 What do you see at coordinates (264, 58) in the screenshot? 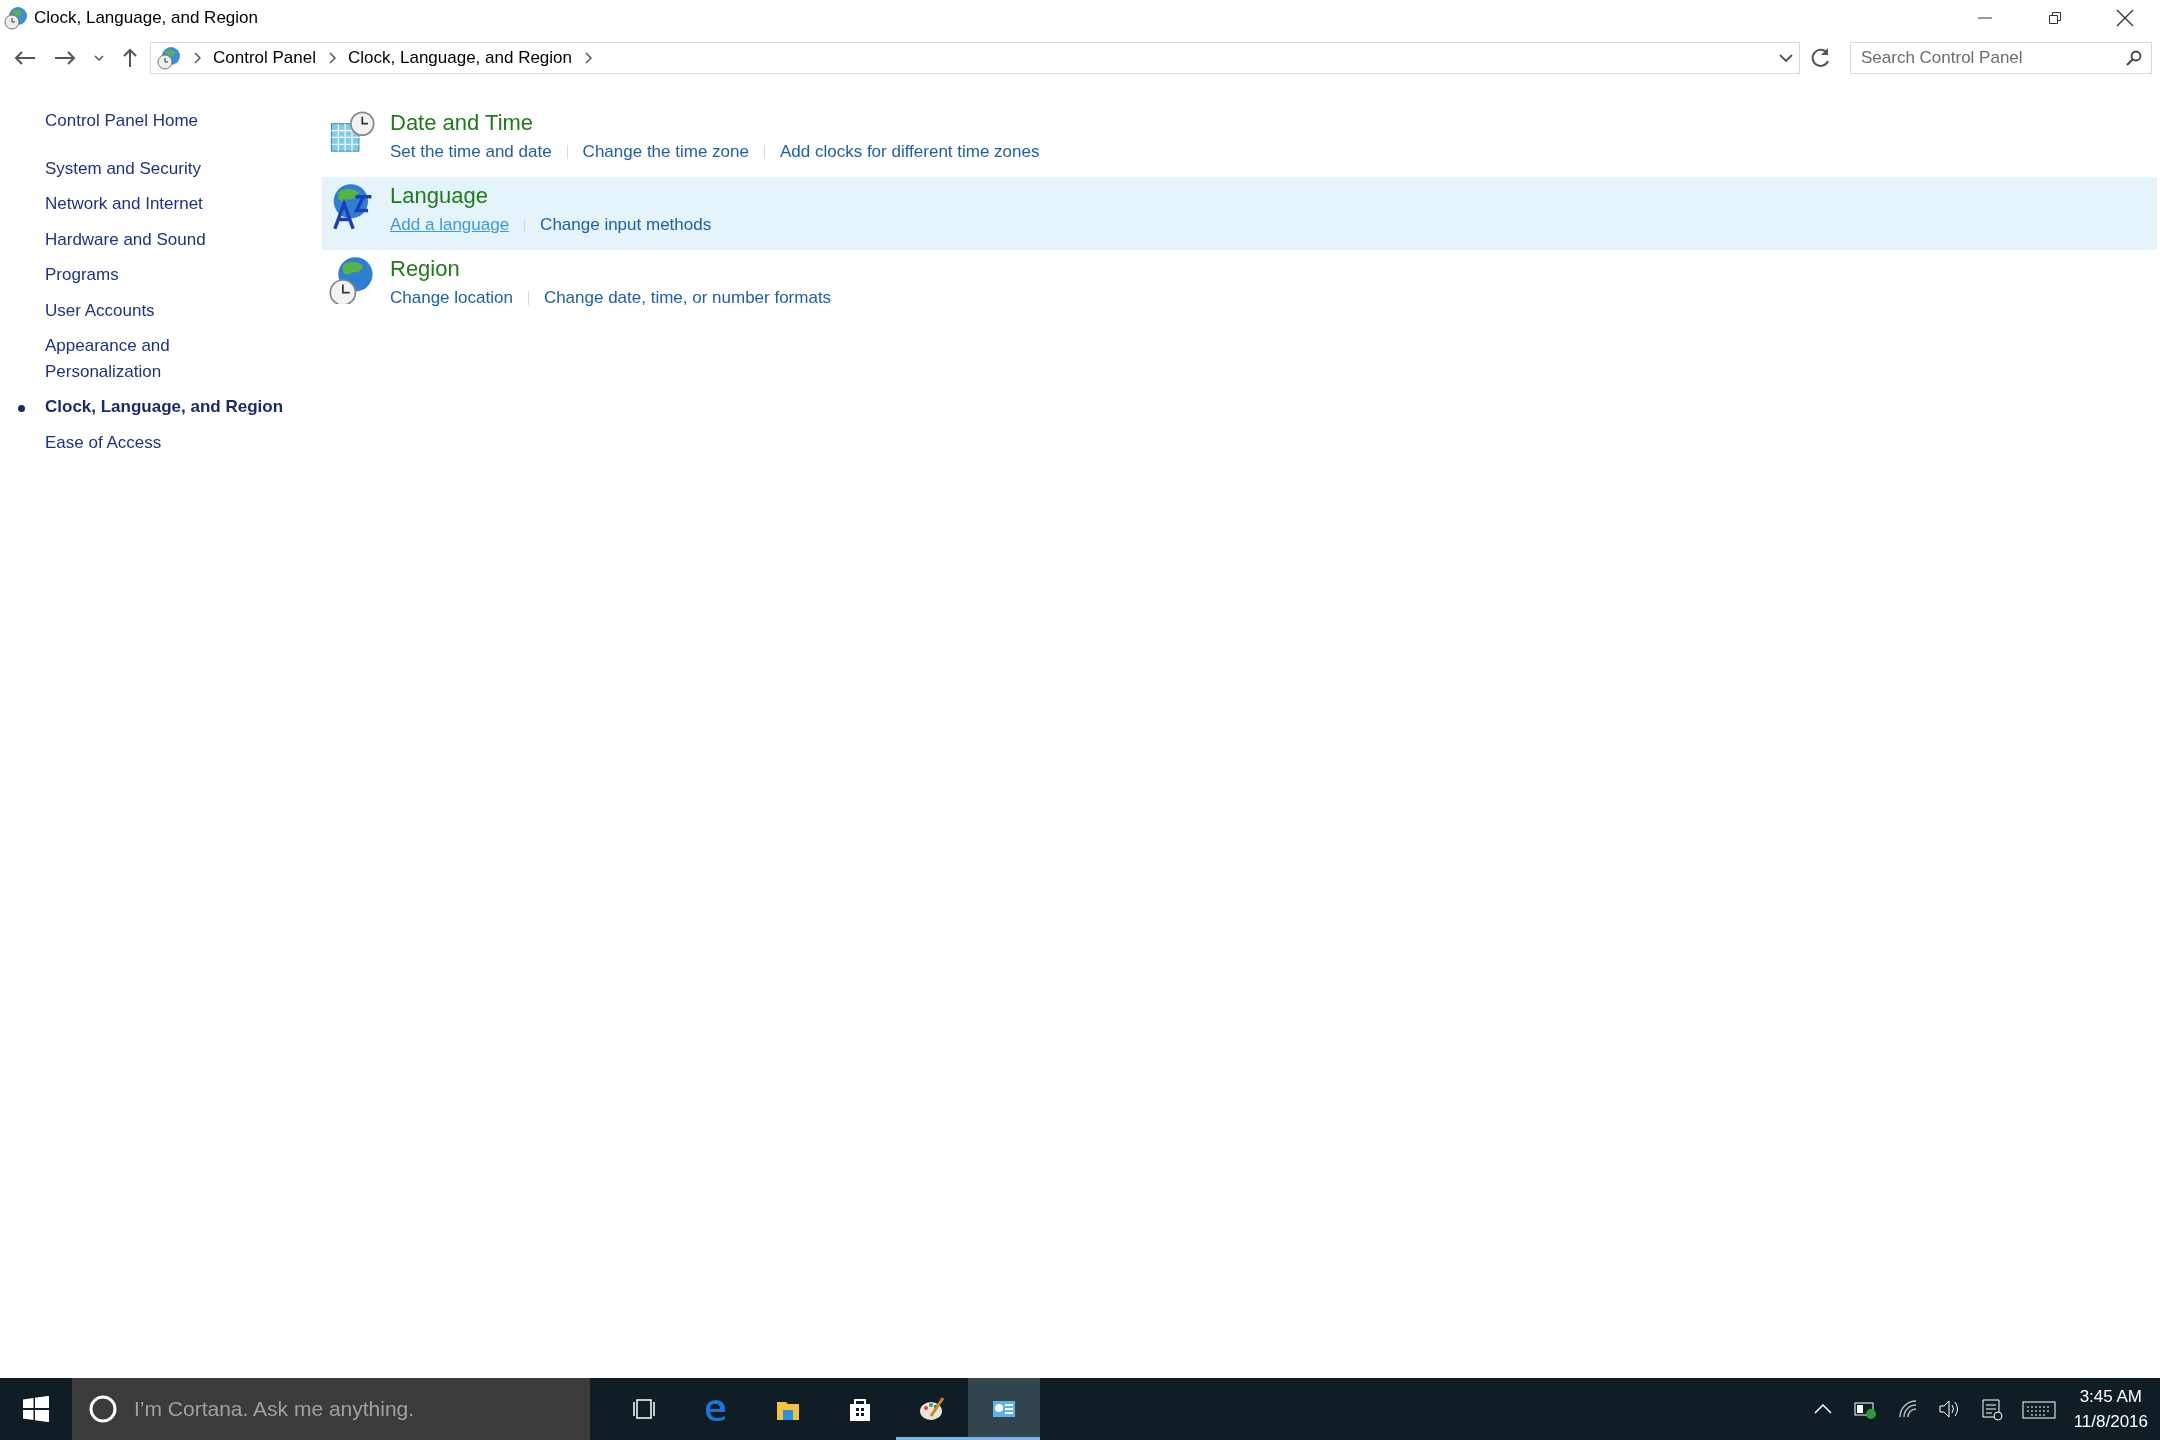
I see `breadcrumb-item: Control Panel` at bounding box center [264, 58].